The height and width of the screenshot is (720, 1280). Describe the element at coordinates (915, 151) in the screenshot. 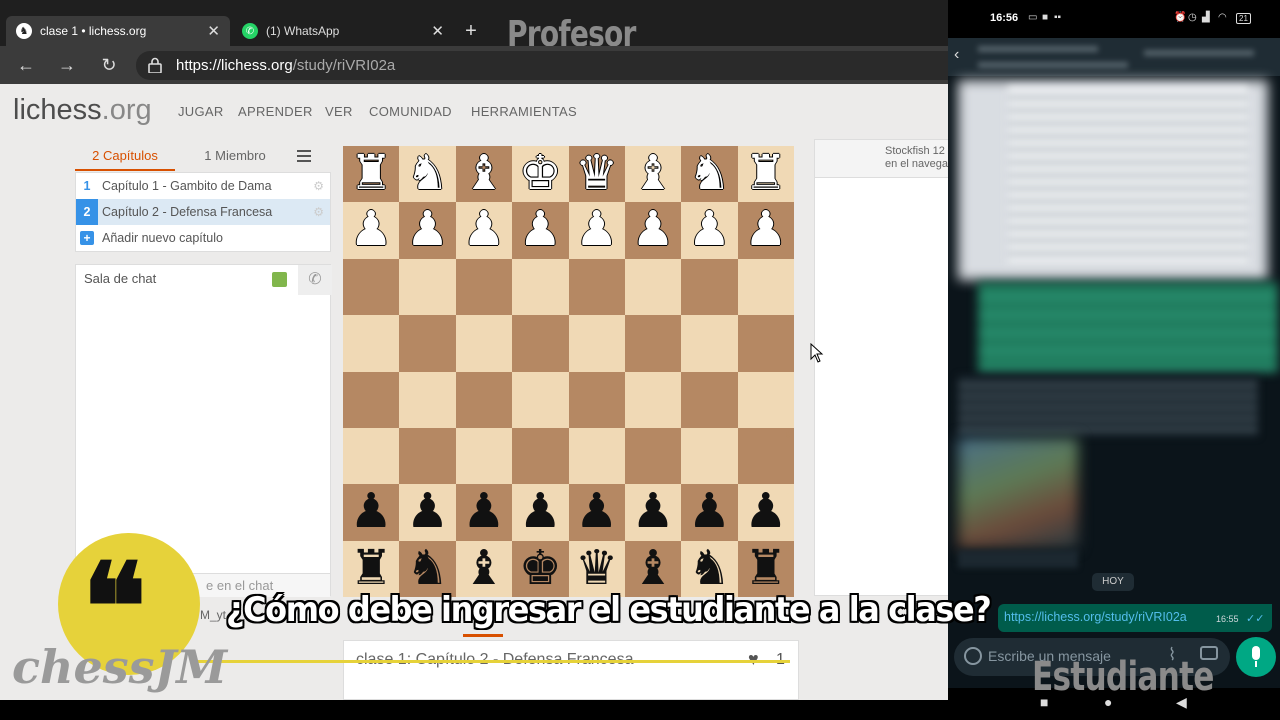

I see `engine-name: Stockfish 12` at that location.